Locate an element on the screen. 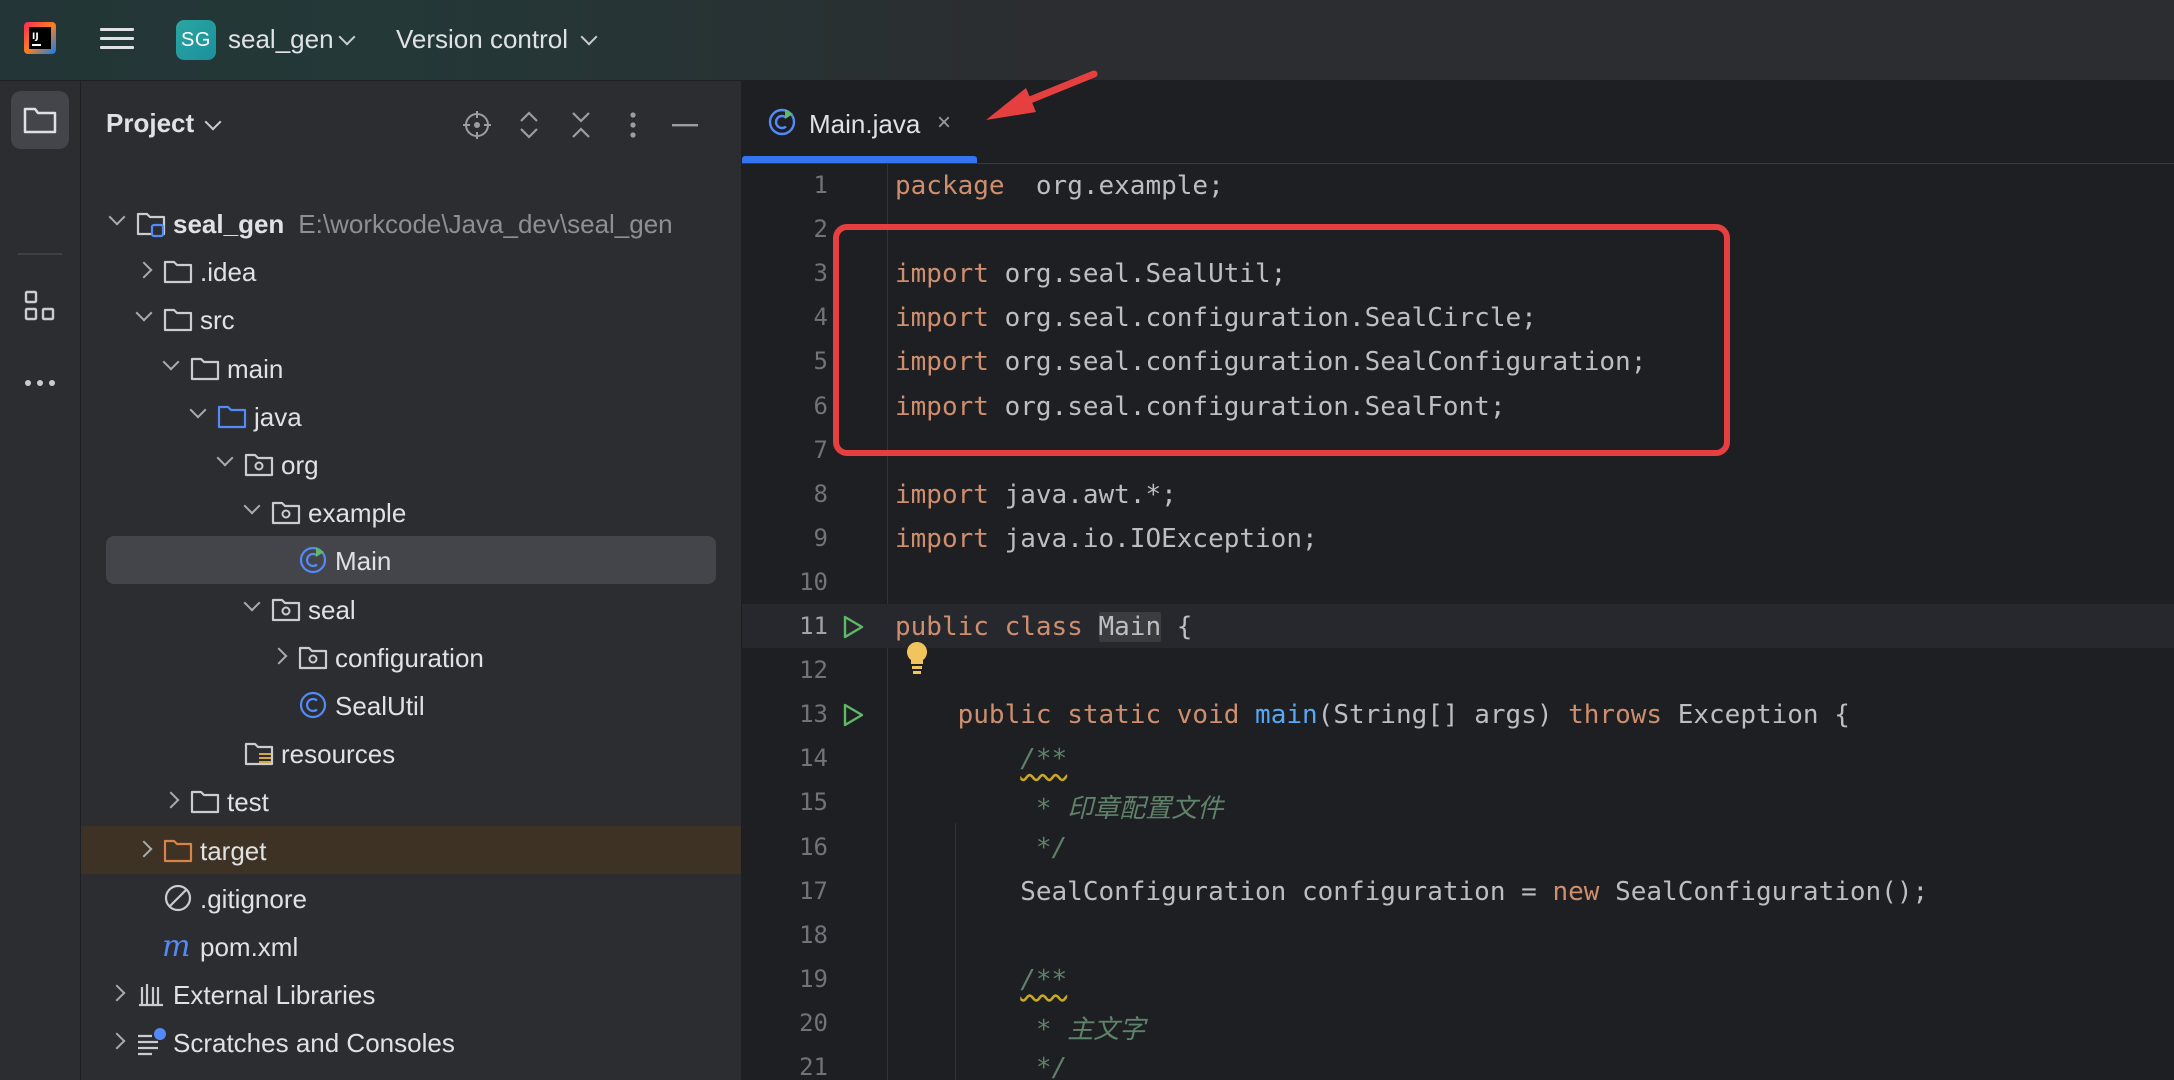 The width and height of the screenshot is (2174, 1080). line-number: 18 is located at coordinates (785, 935).